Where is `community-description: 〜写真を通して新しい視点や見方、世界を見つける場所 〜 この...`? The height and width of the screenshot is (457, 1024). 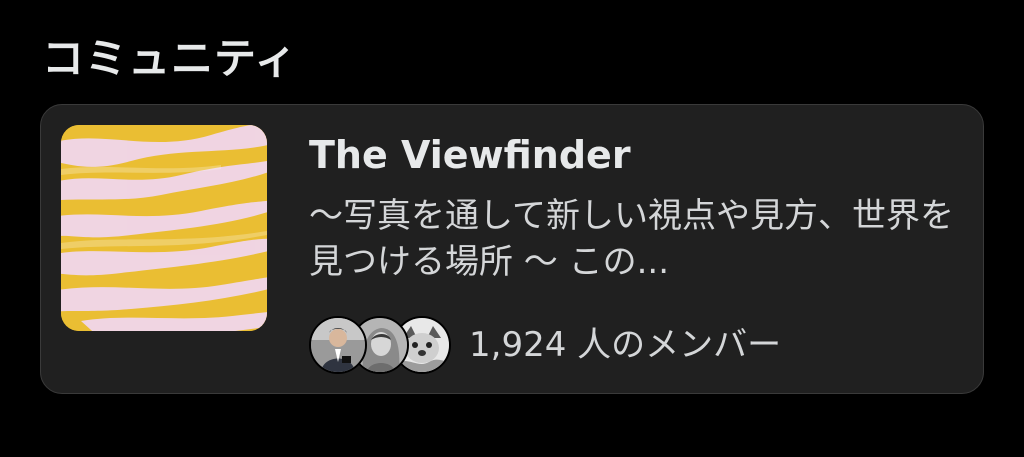
community-description: 〜写真を通して新しい視点や見方、世界を見つける場所 〜 この... is located at coordinates (631, 239).